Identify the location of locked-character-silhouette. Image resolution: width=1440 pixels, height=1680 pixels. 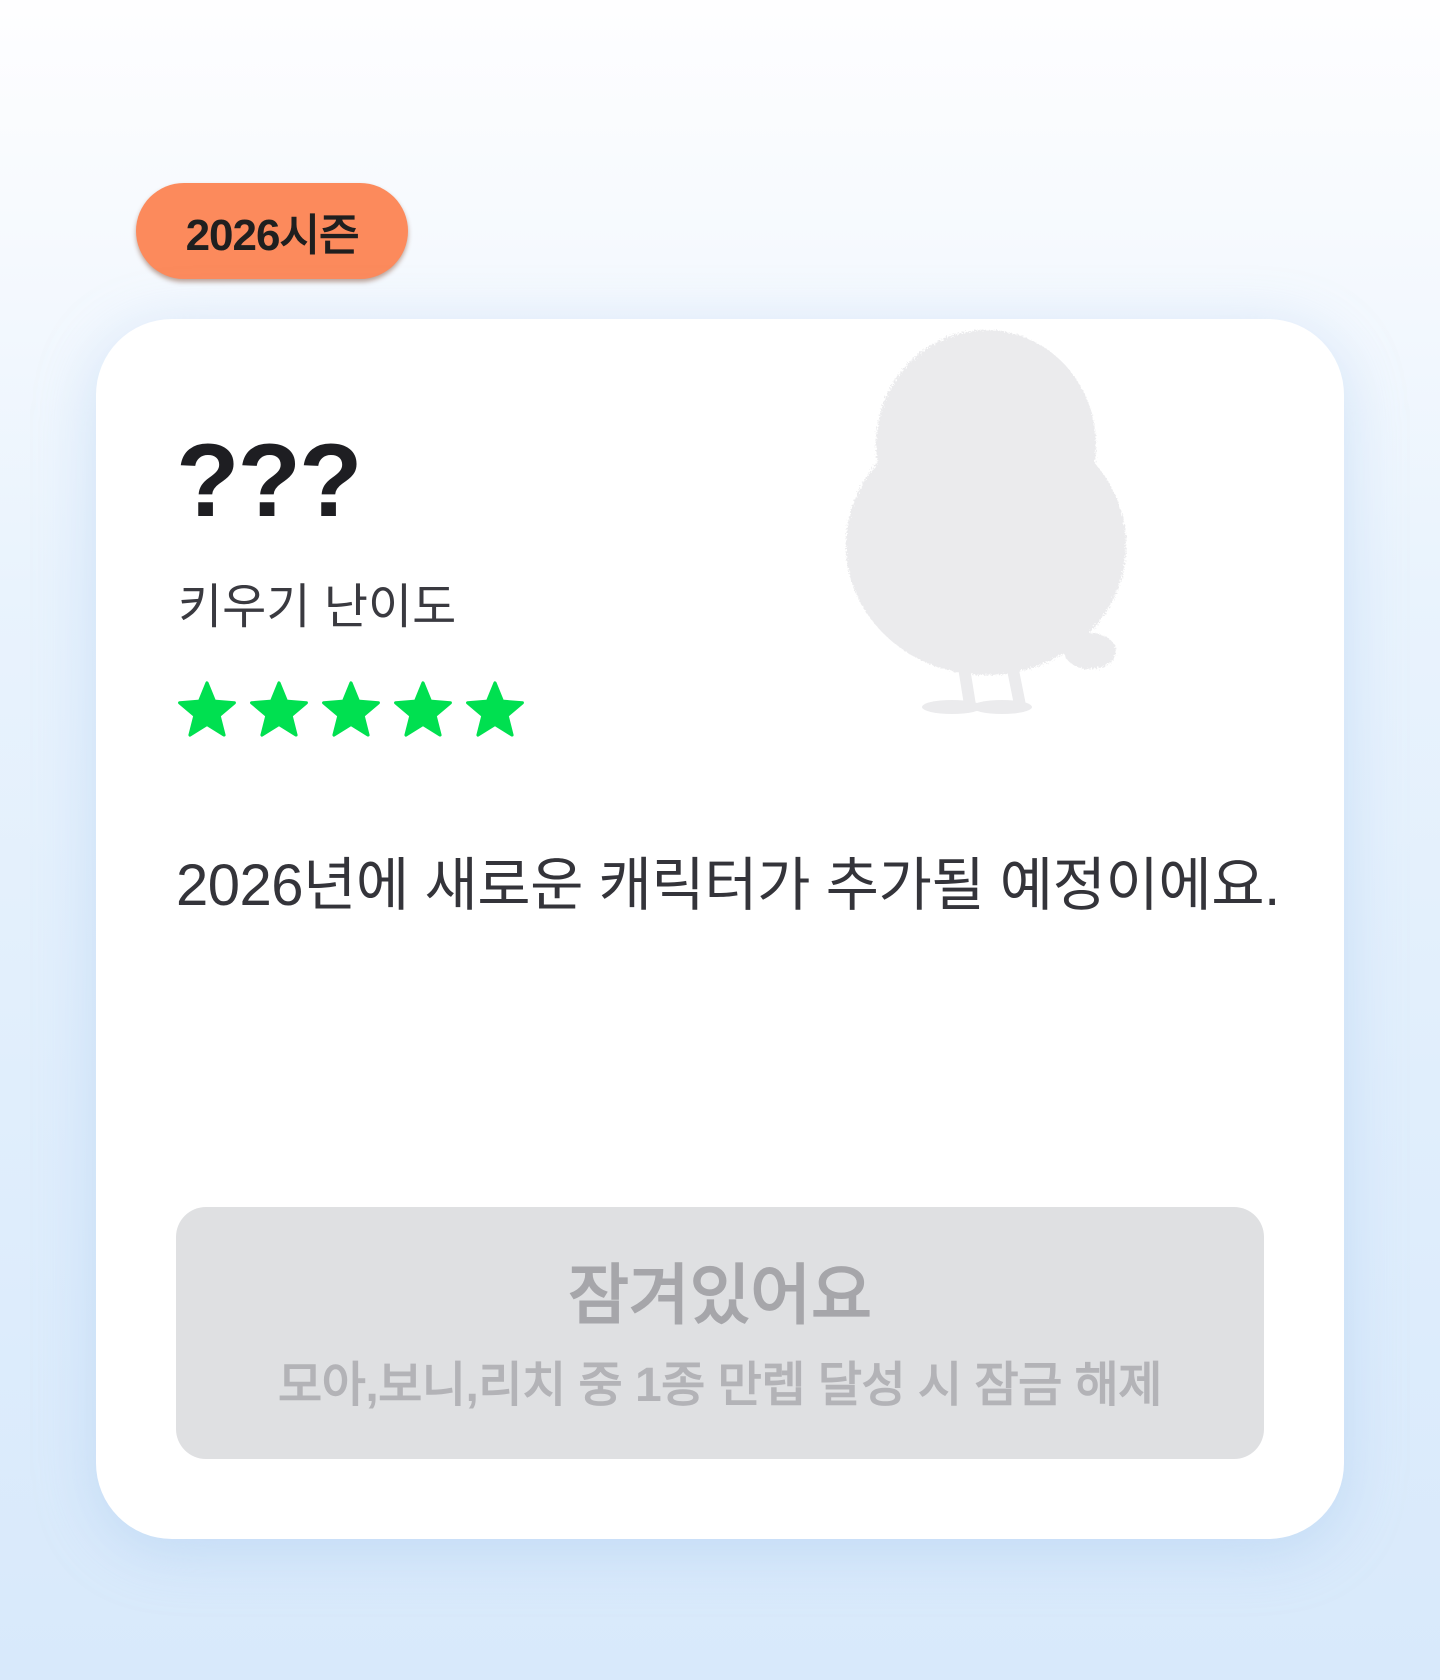
(986, 522).